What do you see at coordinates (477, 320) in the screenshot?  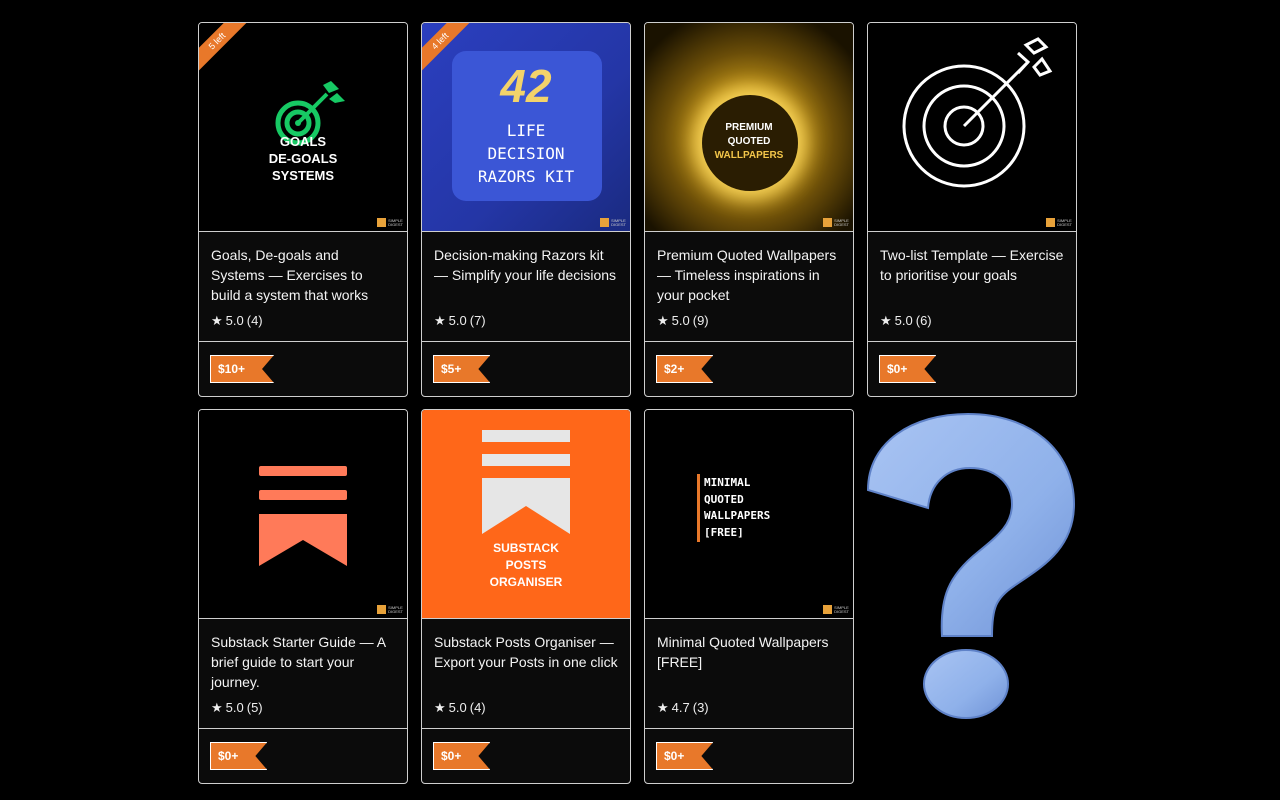 I see `rating-count: (7)` at bounding box center [477, 320].